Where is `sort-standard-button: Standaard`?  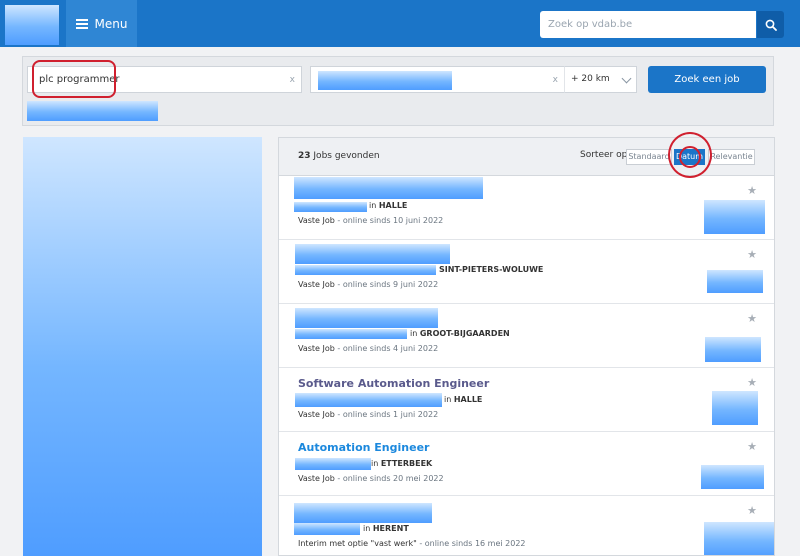
sort-standard-button: Standaard is located at coordinates (649, 157).